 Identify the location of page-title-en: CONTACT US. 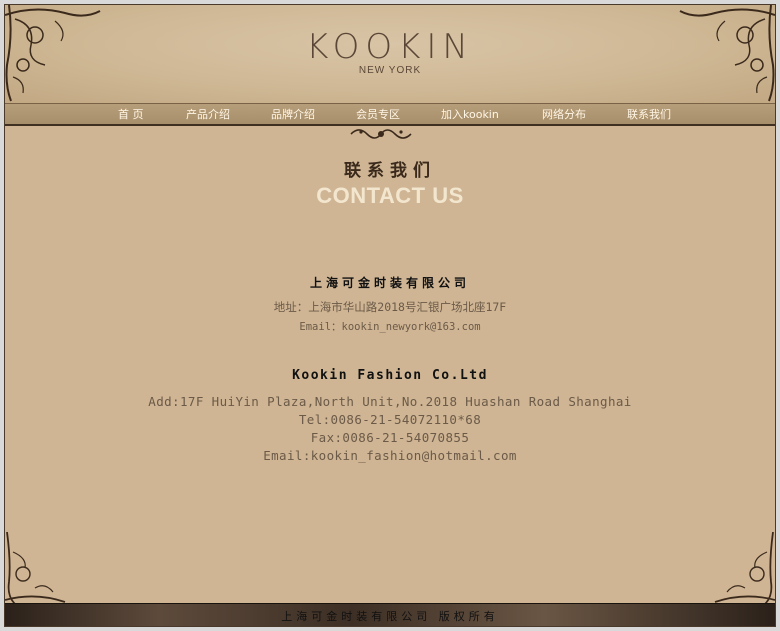
(390, 195).